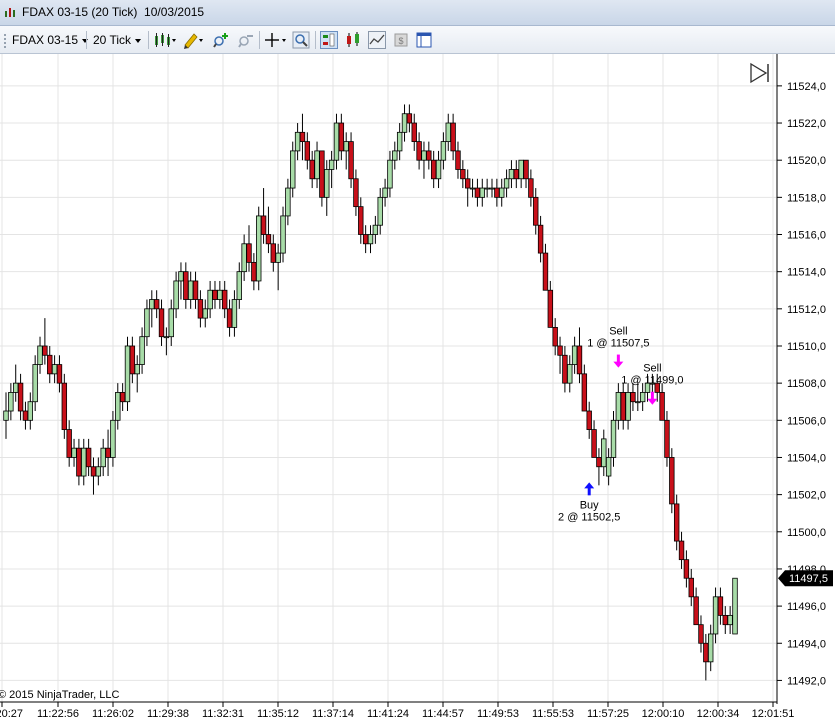  Describe the element at coordinates (353, 40) in the screenshot. I see `candlestick-icon` at that location.